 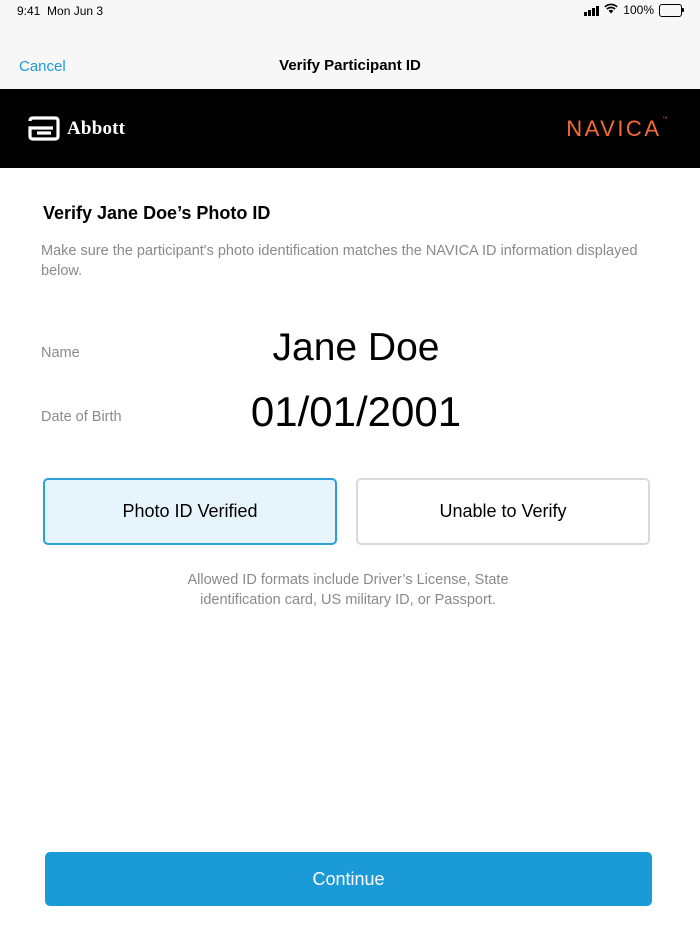 I want to click on abbott-logo-icon, so click(x=44, y=128).